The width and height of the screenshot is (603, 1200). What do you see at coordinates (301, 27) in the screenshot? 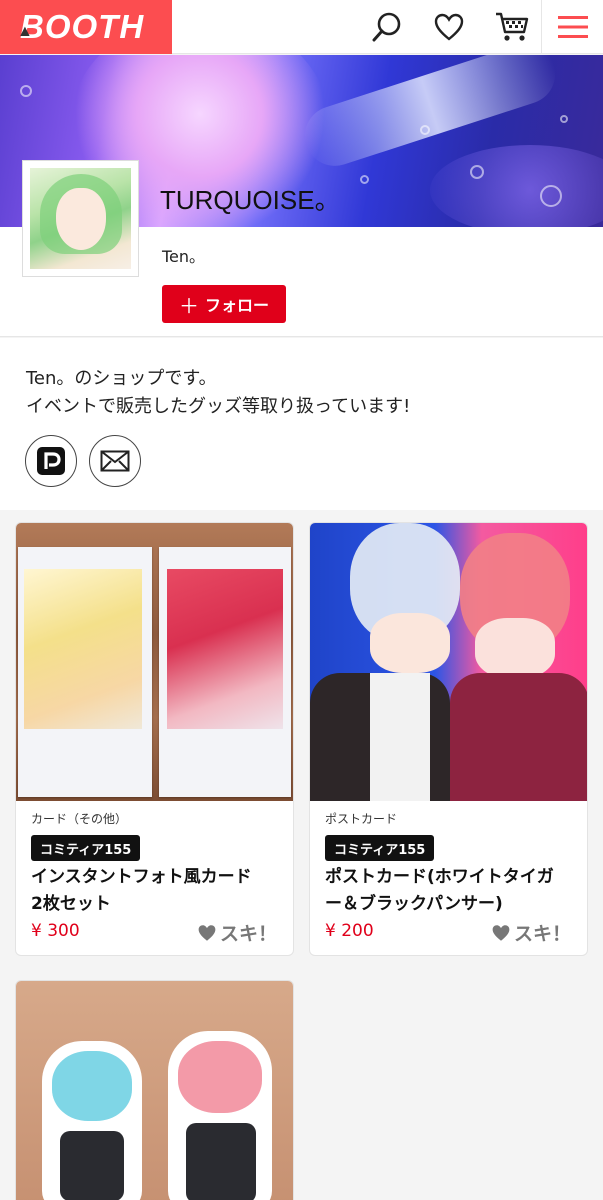
I see `site-header: BOOTH ▲` at bounding box center [301, 27].